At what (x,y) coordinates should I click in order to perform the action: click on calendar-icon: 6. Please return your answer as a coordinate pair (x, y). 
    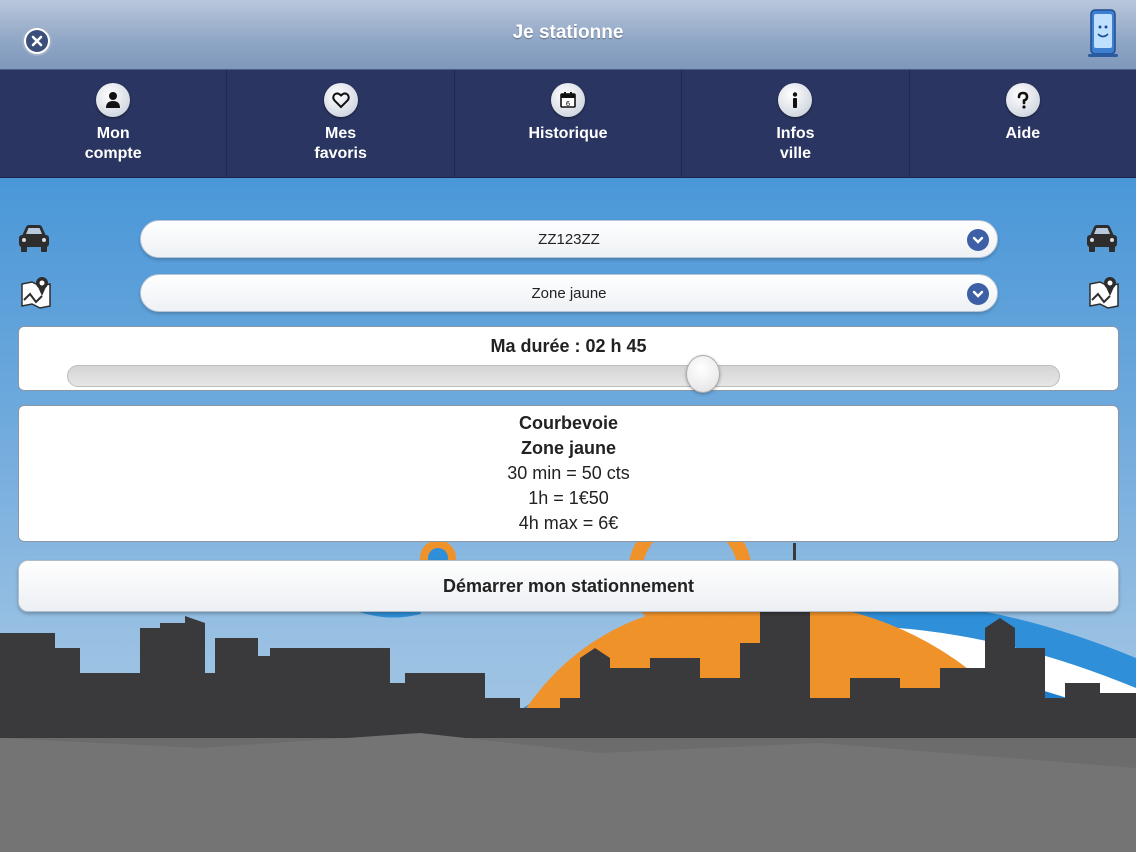
    Looking at the image, I should click on (568, 100).